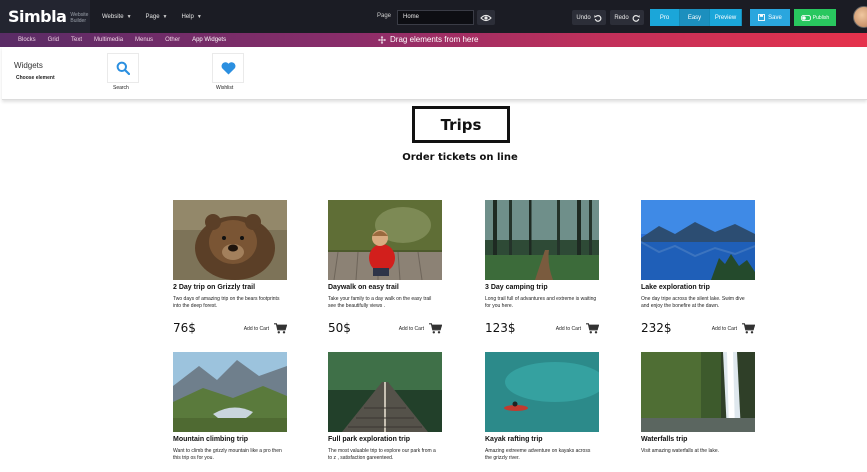 The image size is (867, 472). I want to click on trip-buy-row: 76$ Add to Cart, so click(230, 328).